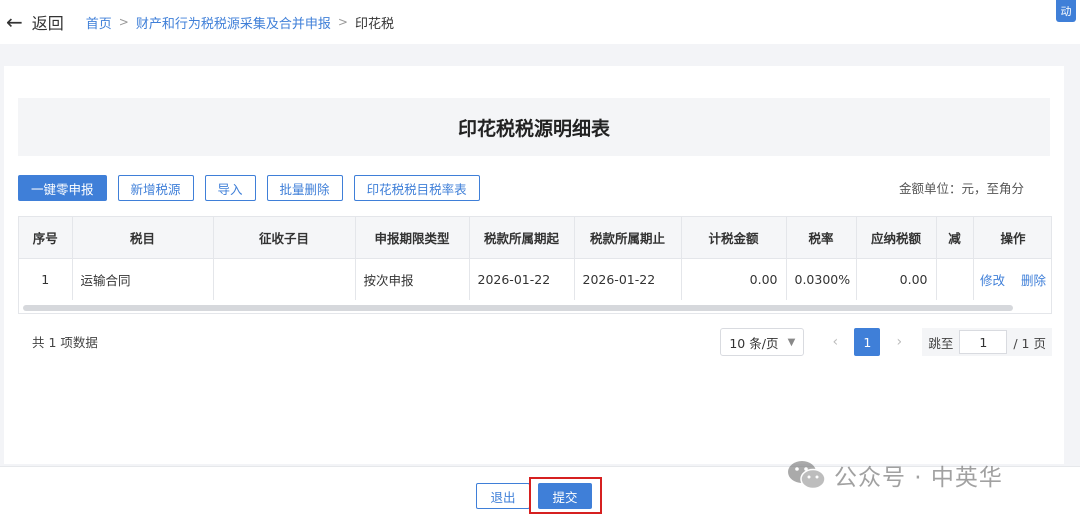 The height and width of the screenshot is (519, 1080). Describe the element at coordinates (1033, 280) in the screenshot. I see `delete-link: 删除` at that location.